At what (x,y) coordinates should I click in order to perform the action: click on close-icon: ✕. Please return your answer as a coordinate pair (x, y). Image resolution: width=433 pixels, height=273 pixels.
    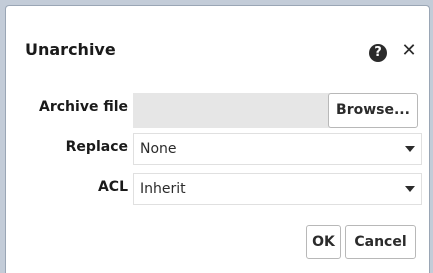
    Looking at the image, I should click on (409, 51).